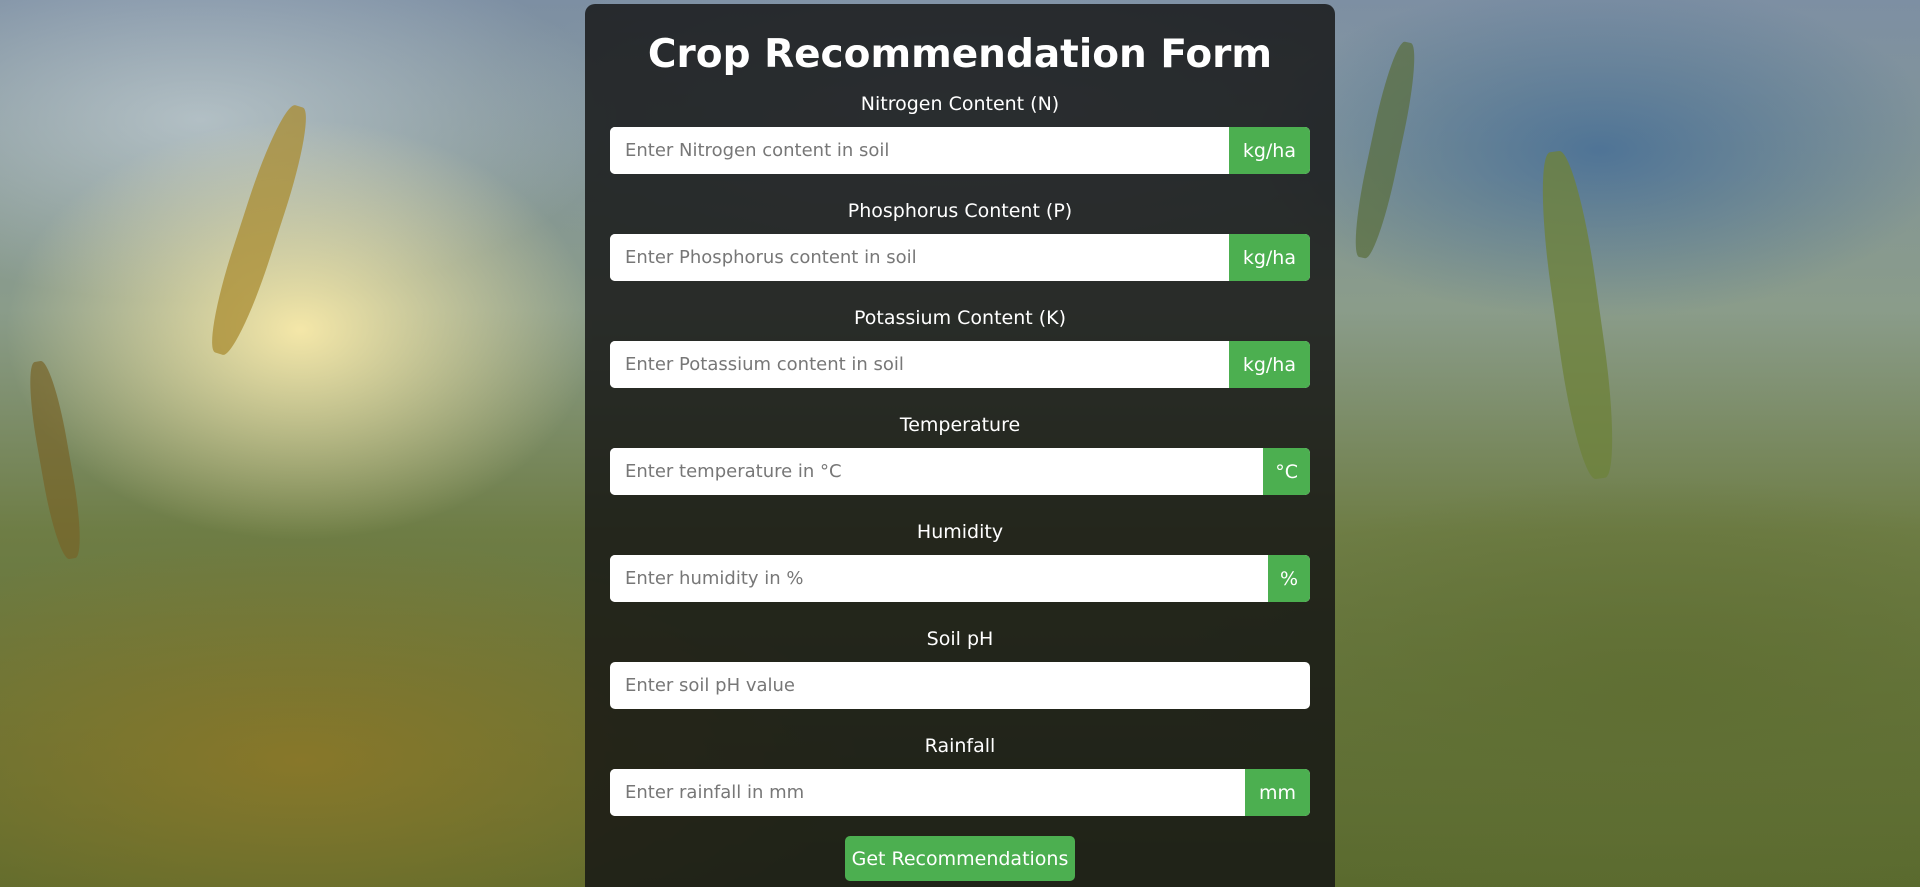 The height and width of the screenshot is (887, 1920). I want to click on soil-ph-input, so click(960, 685).